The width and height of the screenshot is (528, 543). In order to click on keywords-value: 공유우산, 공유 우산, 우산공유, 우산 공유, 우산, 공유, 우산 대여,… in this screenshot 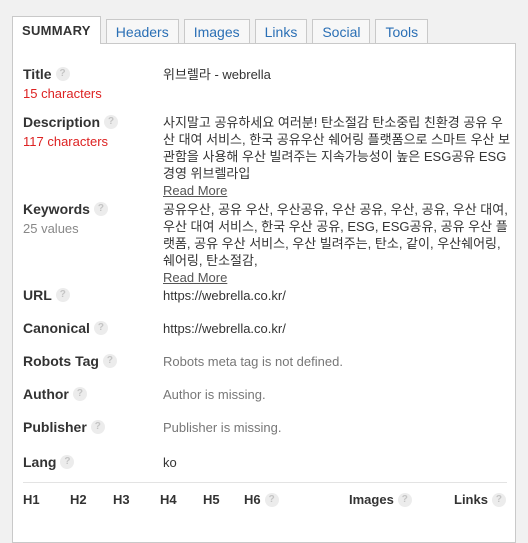, I will do `click(338, 243)`.